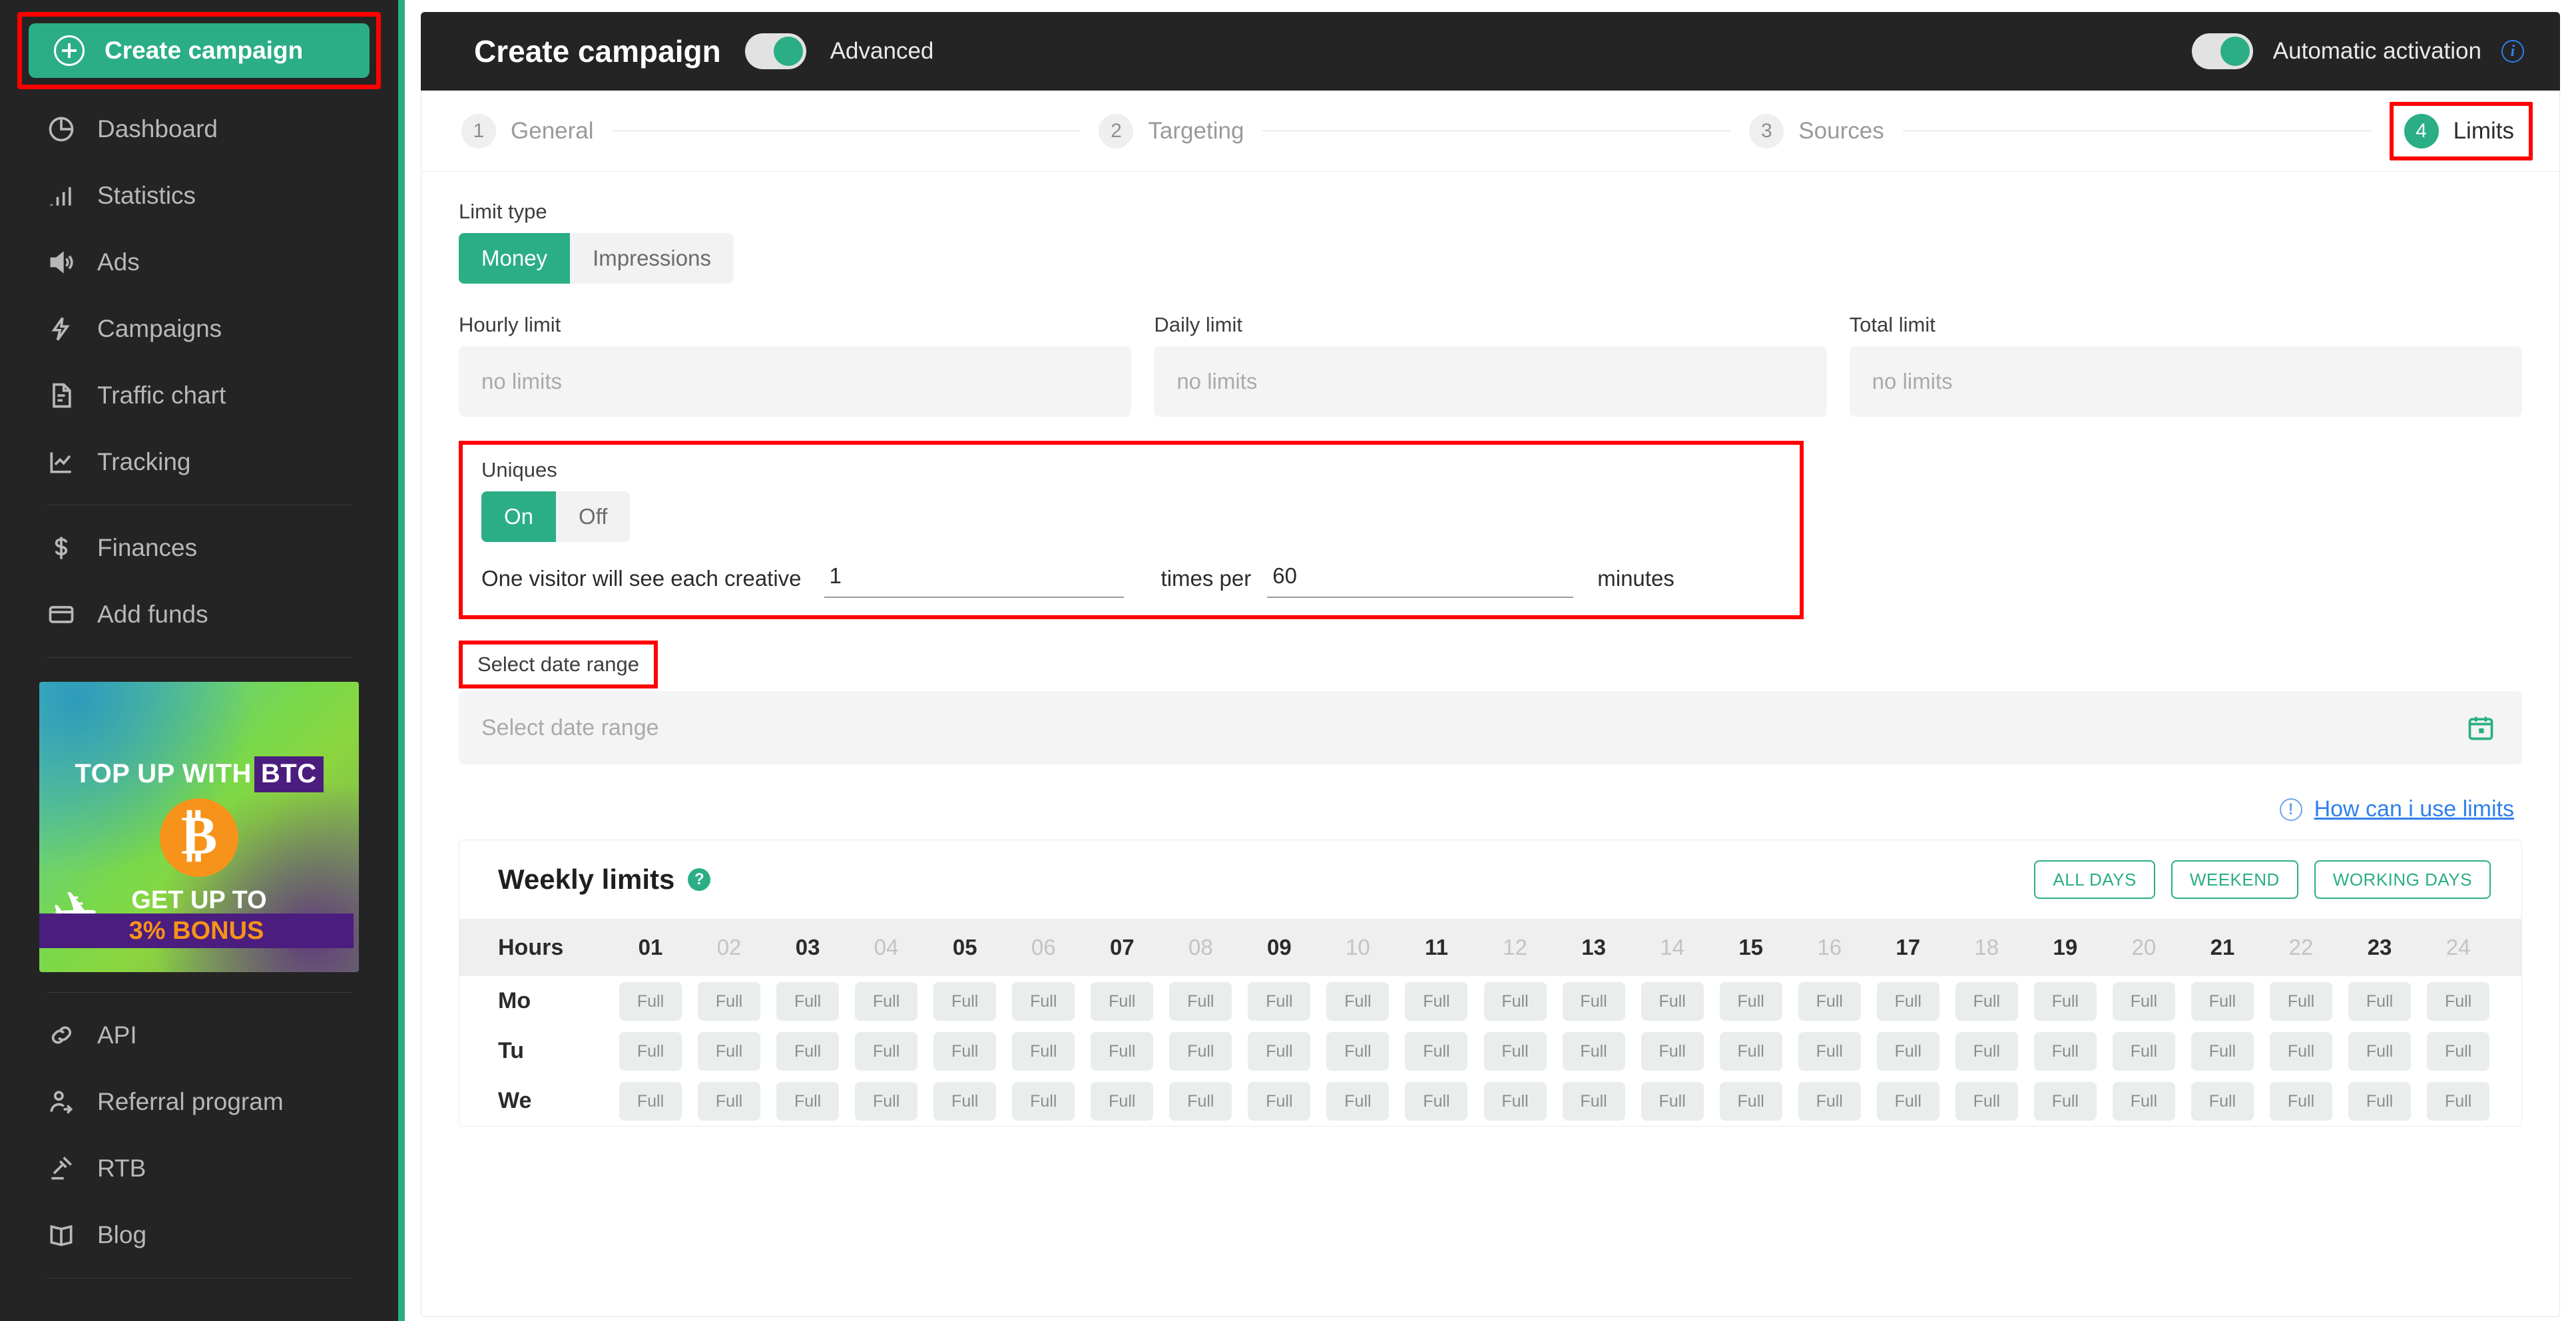 This screenshot has height=1321, width=2576. What do you see at coordinates (2301, 1001) in the screenshot?
I see `hour-cell-mo-22: Full` at bounding box center [2301, 1001].